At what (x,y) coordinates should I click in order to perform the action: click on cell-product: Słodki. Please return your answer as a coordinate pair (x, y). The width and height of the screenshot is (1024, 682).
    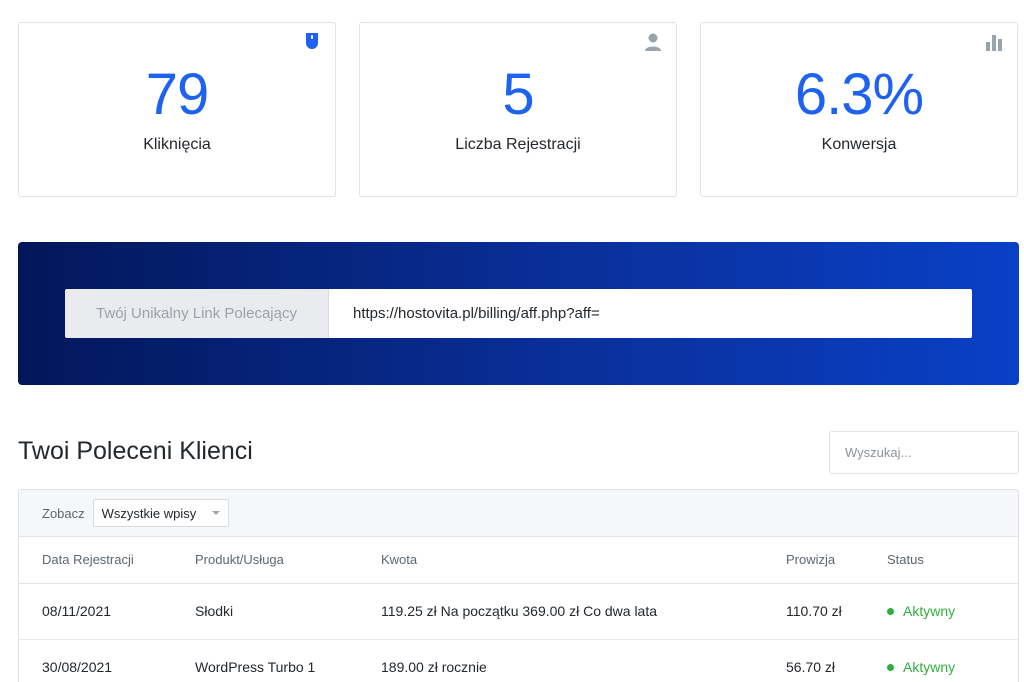
    Looking at the image, I should click on (288, 611).